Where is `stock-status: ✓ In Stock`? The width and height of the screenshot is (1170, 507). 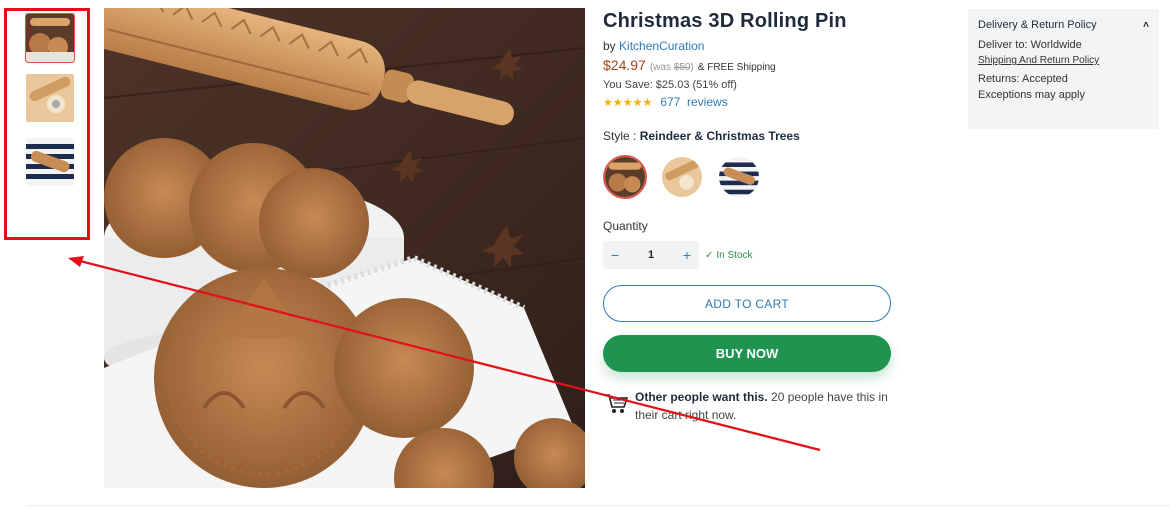 stock-status: ✓ In Stock is located at coordinates (729, 255).